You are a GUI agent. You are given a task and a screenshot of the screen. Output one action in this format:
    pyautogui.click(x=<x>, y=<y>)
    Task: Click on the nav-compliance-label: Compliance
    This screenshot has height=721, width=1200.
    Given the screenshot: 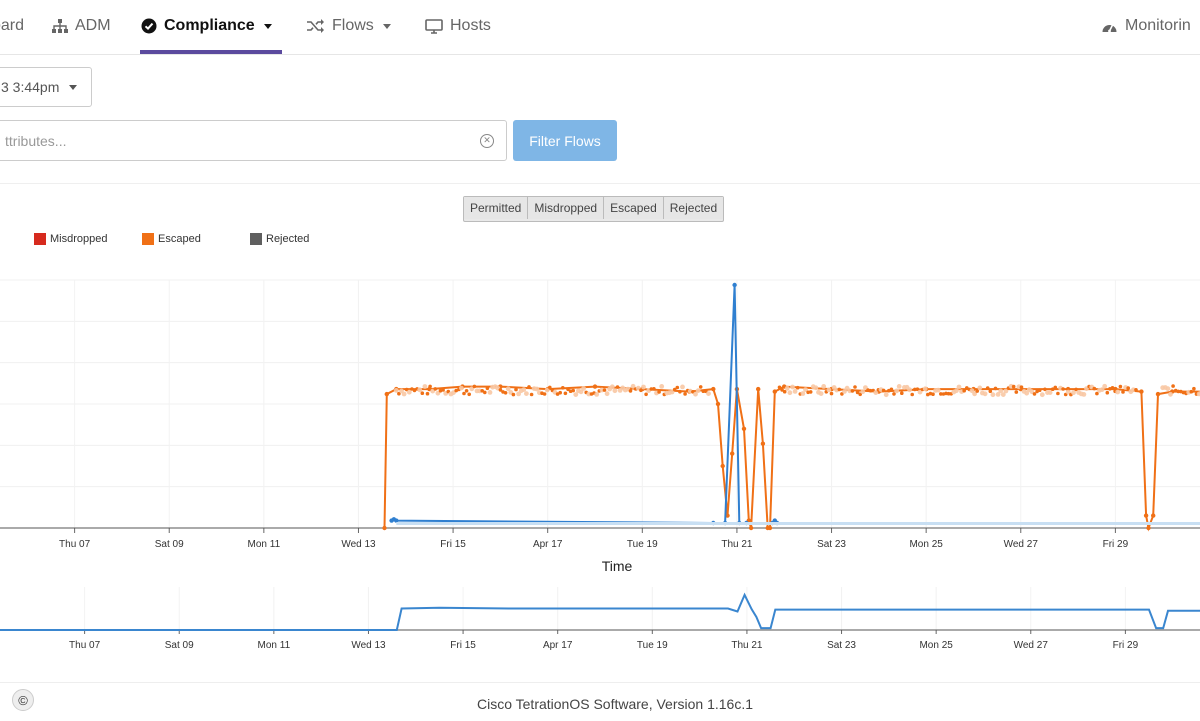 What is the action you would take?
    pyautogui.click(x=209, y=26)
    